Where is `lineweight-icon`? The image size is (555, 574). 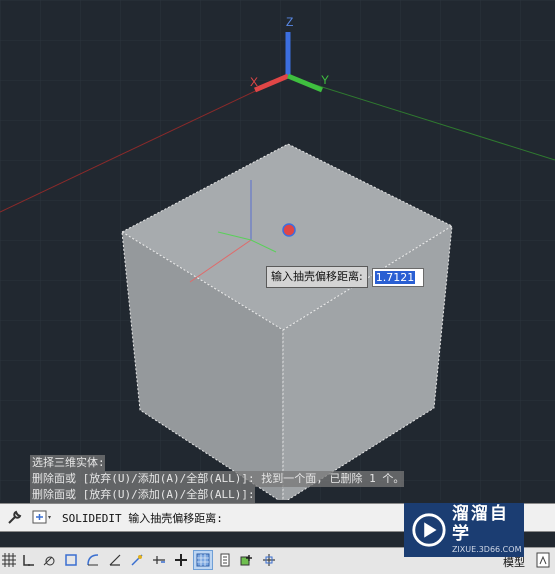
lineweight-icon is located at coordinates (225, 560).